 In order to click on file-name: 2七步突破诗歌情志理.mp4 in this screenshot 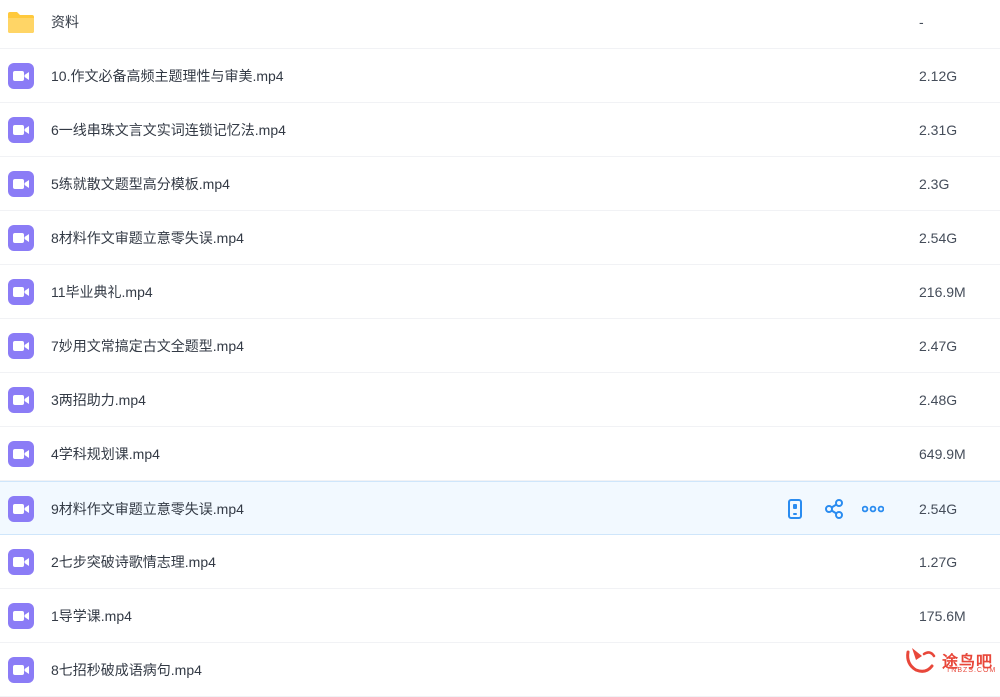, I will do `click(133, 562)`.